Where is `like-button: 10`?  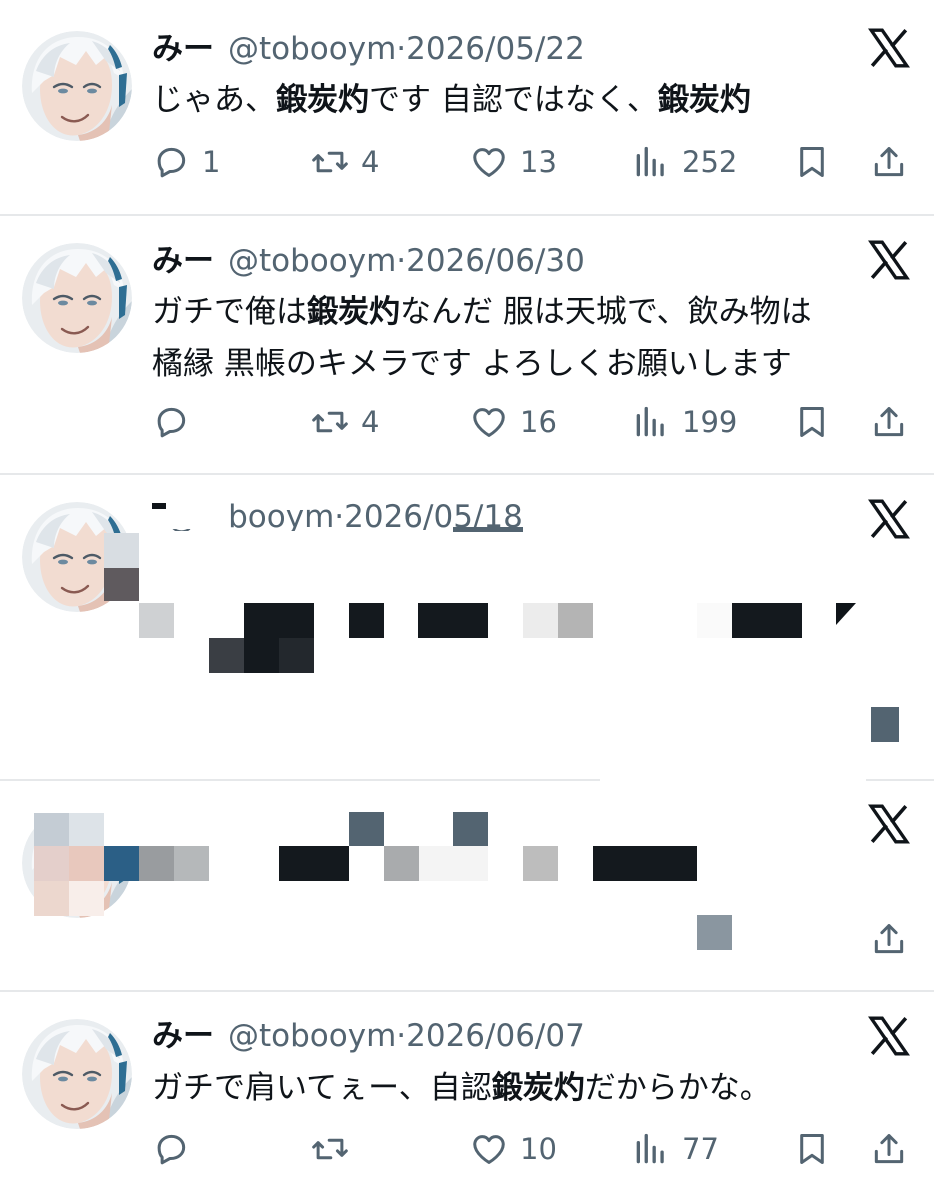
like-button: 10 is located at coordinates (513, 1149).